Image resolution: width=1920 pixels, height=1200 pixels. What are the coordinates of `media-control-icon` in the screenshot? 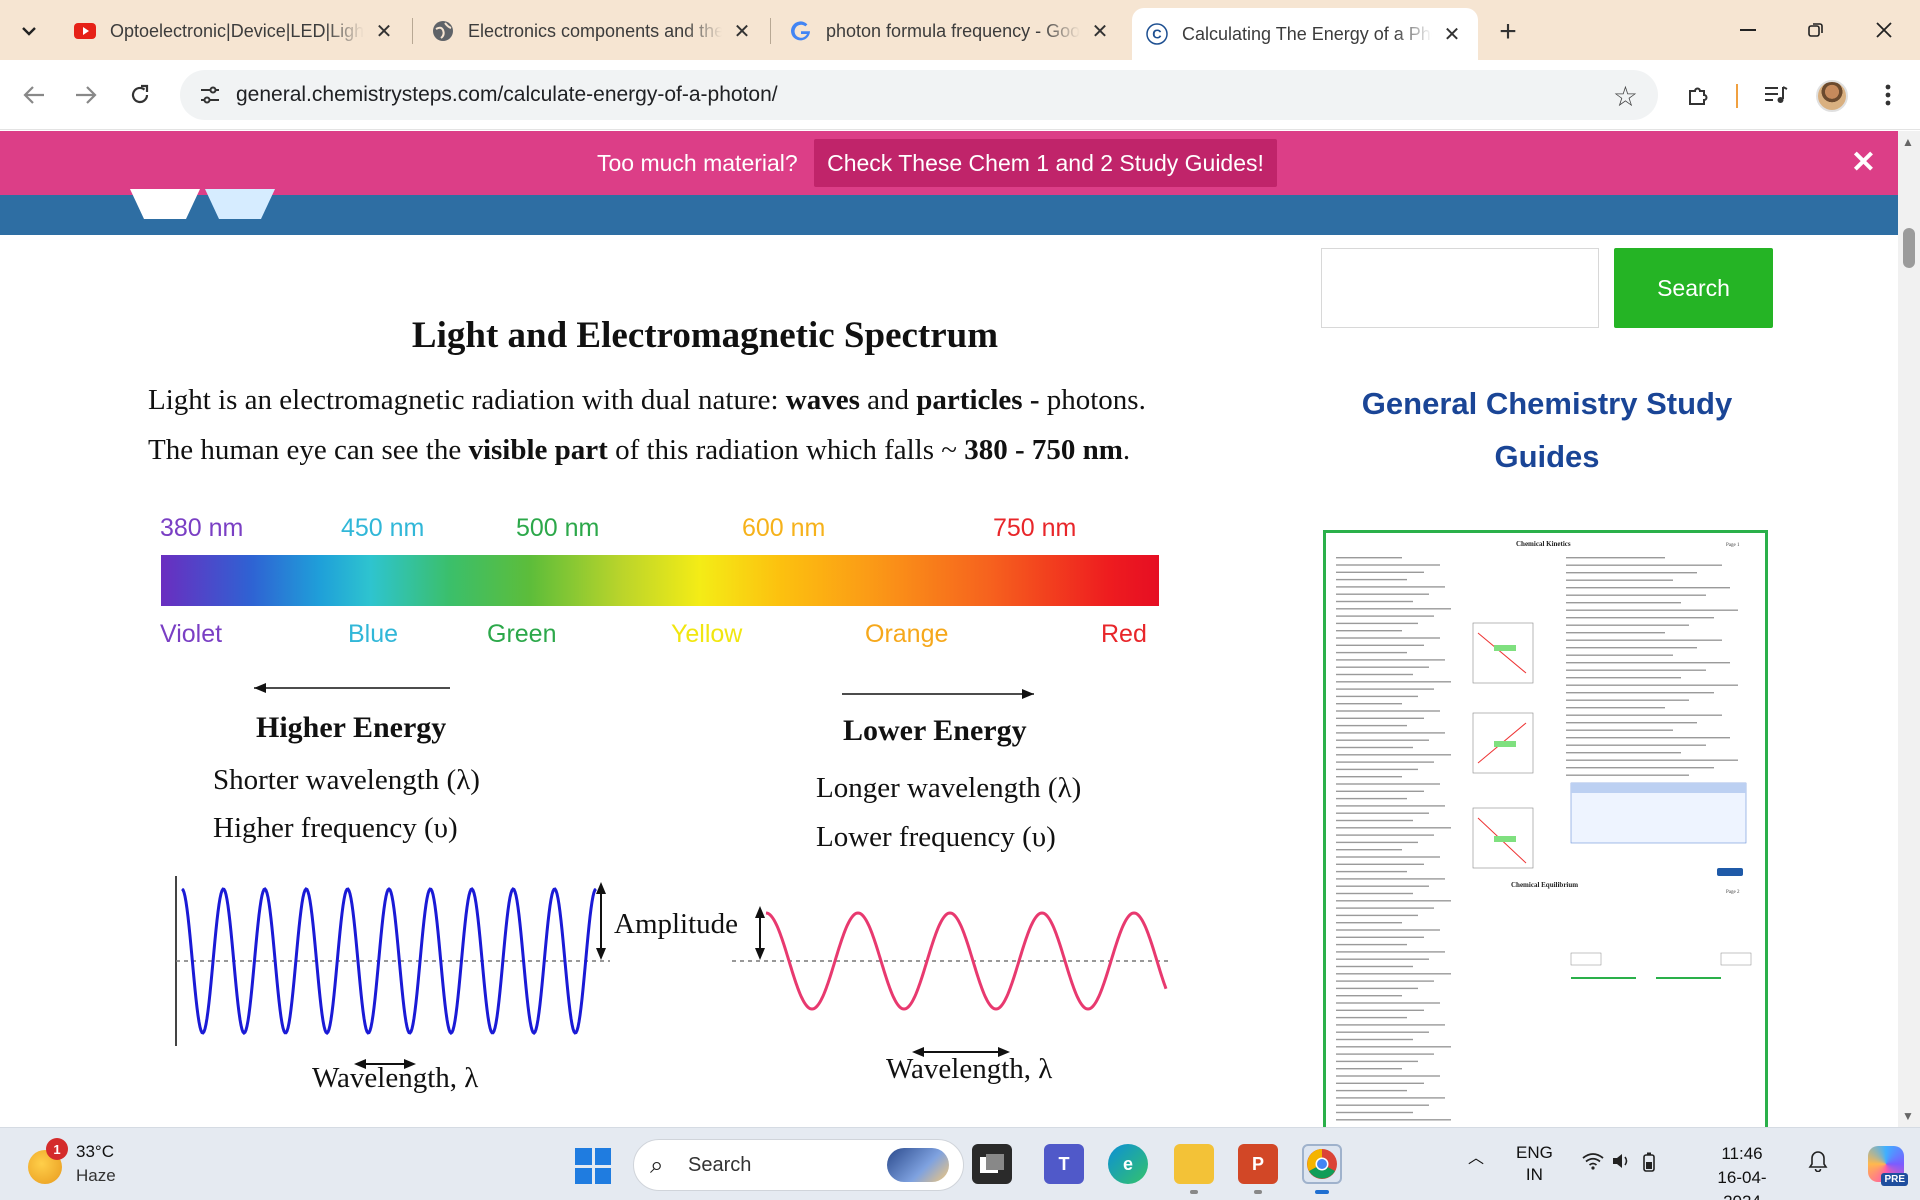 It's located at (1776, 95).